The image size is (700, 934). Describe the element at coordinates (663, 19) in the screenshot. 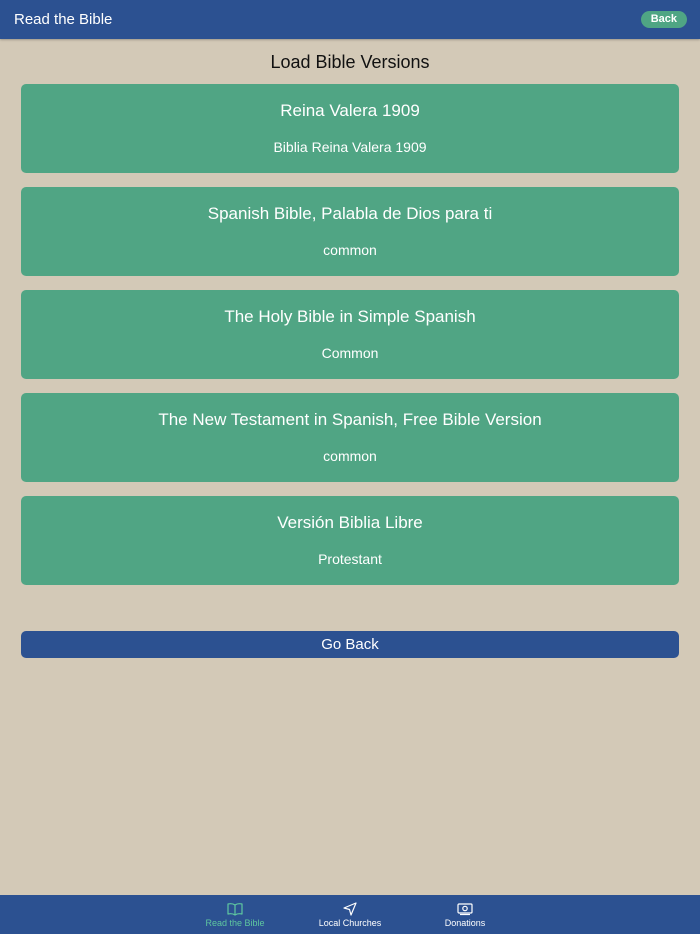

I see `back-button: Back` at that location.